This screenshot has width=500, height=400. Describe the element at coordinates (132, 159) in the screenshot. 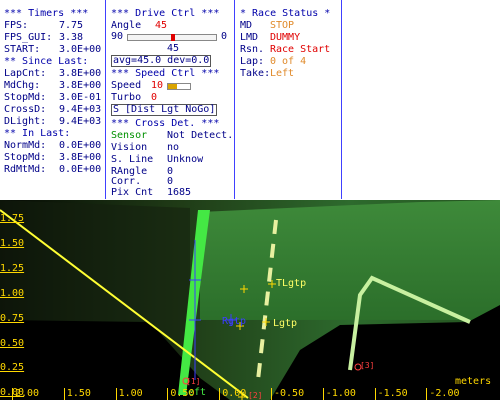

I see `cross-label: S. Line` at that location.